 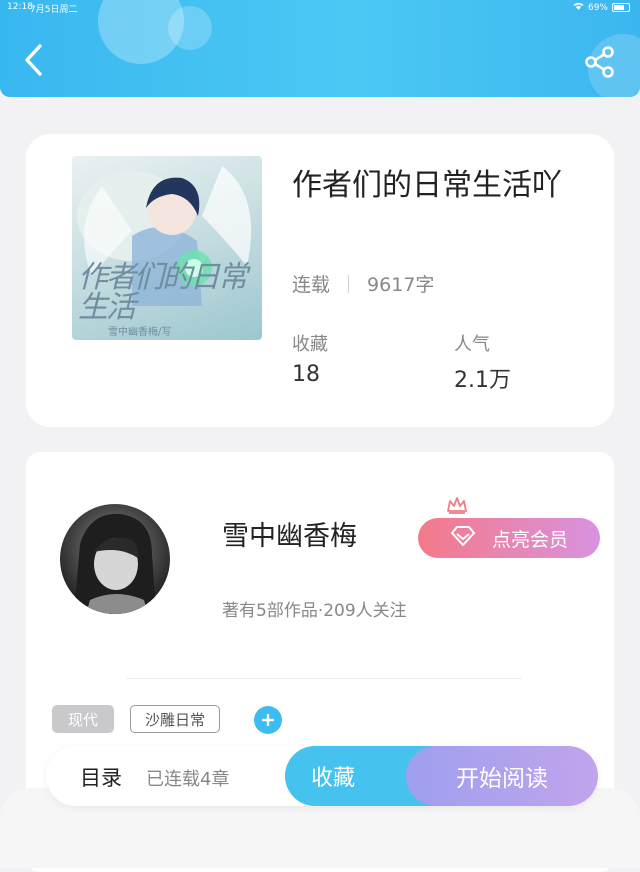 What do you see at coordinates (401, 285) in the screenshot?
I see `word-count: 9617字` at bounding box center [401, 285].